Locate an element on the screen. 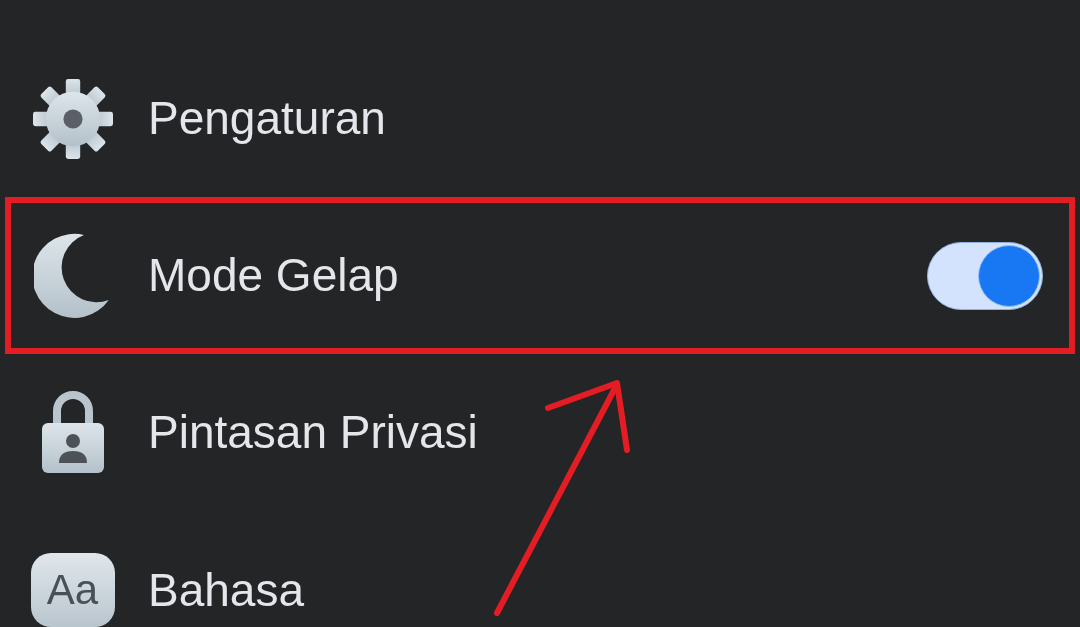 The height and width of the screenshot is (627, 1080). menu-item-label: Pengaturan is located at coordinates (267, 118).